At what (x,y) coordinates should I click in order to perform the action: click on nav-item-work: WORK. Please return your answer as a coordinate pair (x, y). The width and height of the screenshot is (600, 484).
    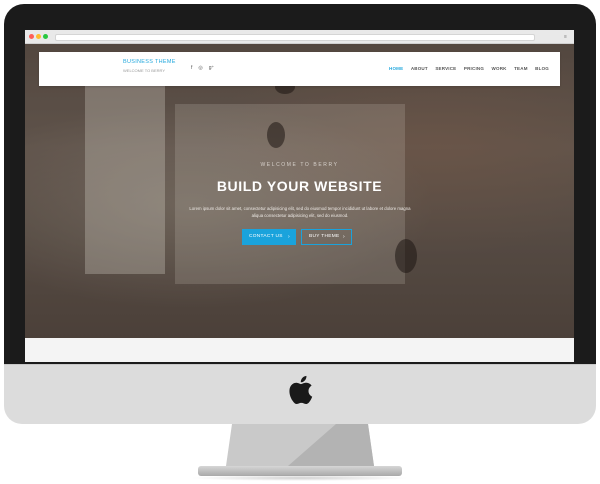
    Looking at the image, I should click on (499, 68).